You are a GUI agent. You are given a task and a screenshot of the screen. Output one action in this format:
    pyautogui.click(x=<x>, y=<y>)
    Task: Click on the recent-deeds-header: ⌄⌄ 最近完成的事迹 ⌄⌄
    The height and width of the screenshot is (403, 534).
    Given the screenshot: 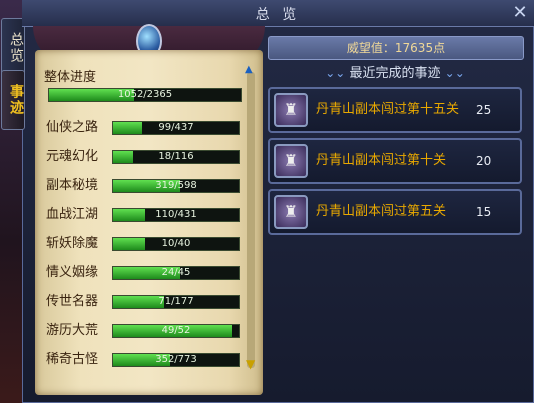 What is the action you would take?
    pyautogui.click(x=395, y=73)
    